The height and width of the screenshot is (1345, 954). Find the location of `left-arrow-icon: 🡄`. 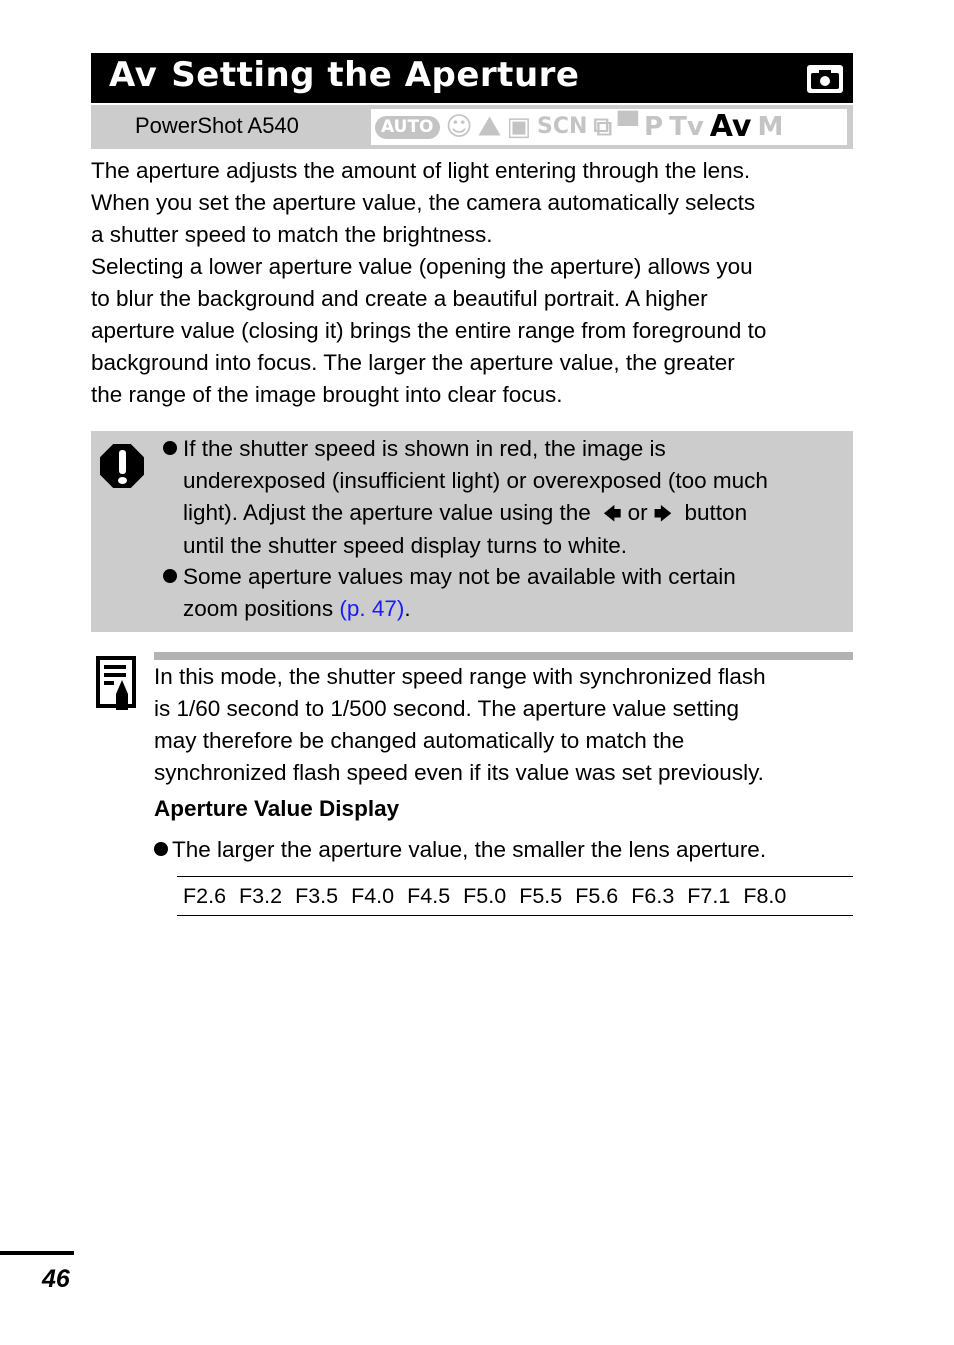

left-arrow-icon: 🡄 is located at coordinates (612, 514).